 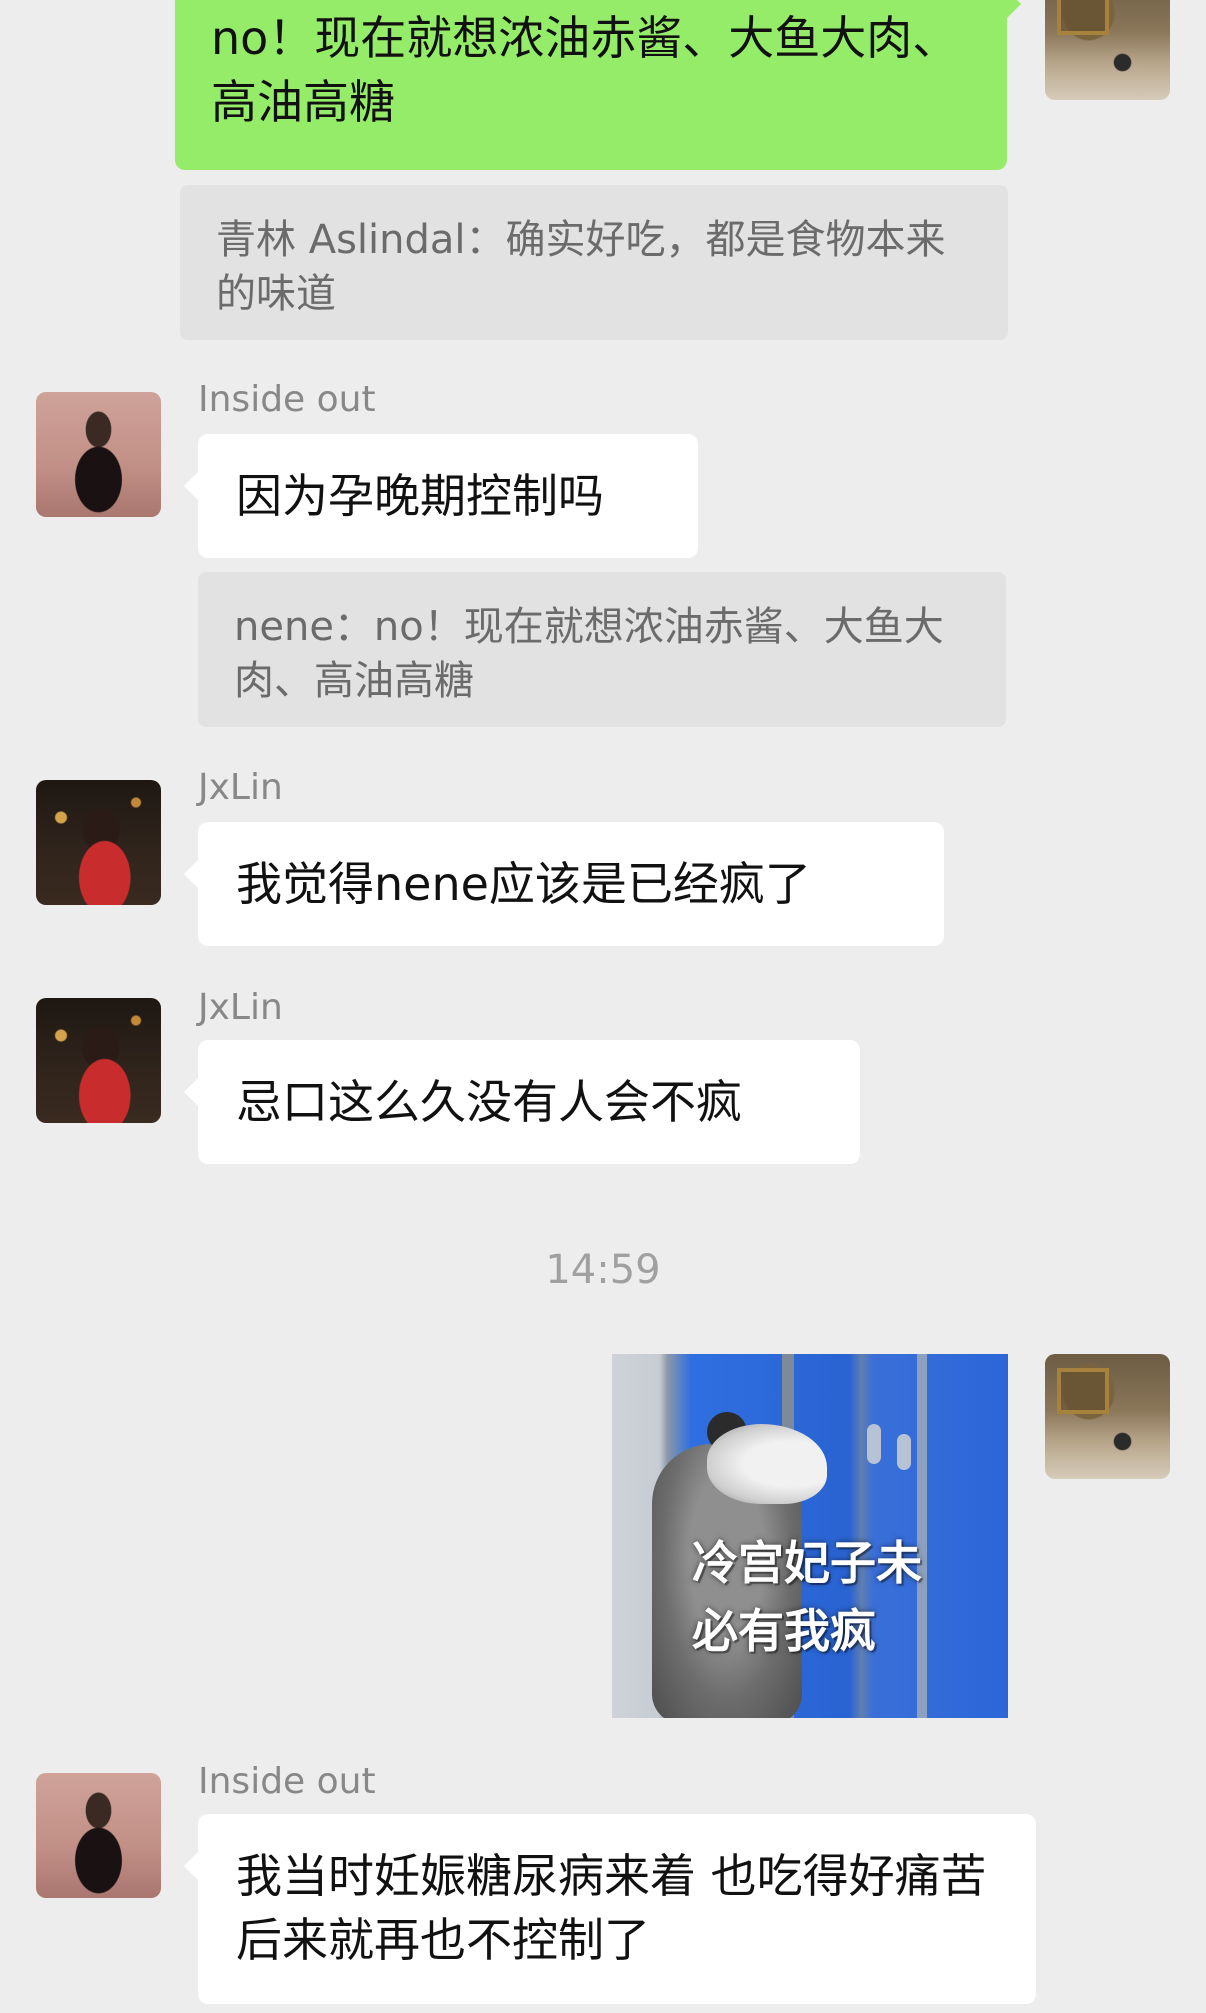 I want to click on message-text: 我当时妊娠糖尿病来着 也吃得好痛苦 后来就再也不控制了, so click(x=611, y=1908).